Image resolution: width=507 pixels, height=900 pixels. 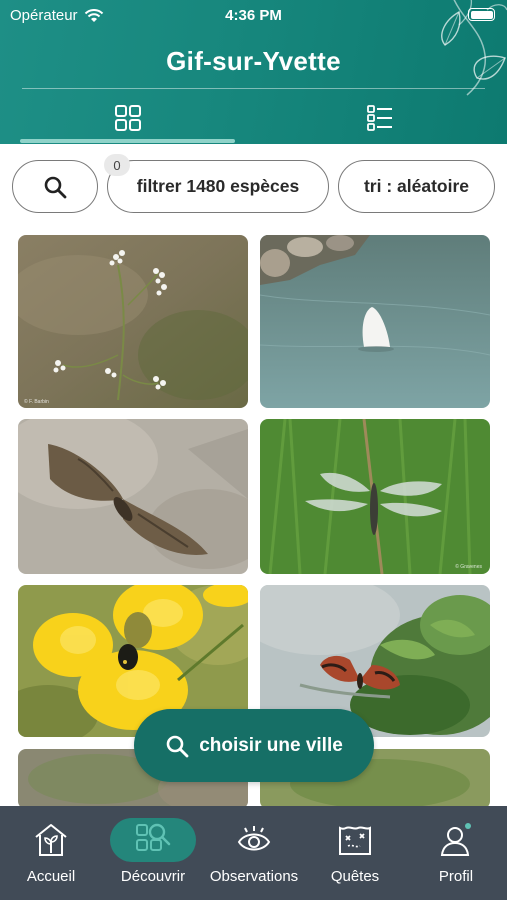 I want to click on eye-icon, so click(x=254, y=838).